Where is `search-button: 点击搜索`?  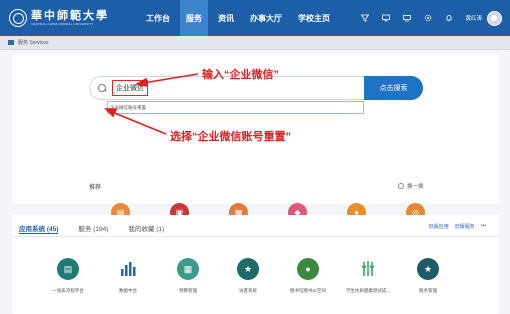
search-button: 点击搜索 is located at coordinates (393, 88).